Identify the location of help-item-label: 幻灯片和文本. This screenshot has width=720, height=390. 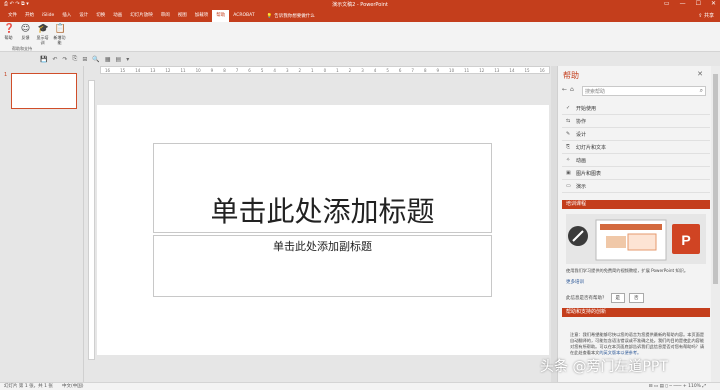
(591, 147).